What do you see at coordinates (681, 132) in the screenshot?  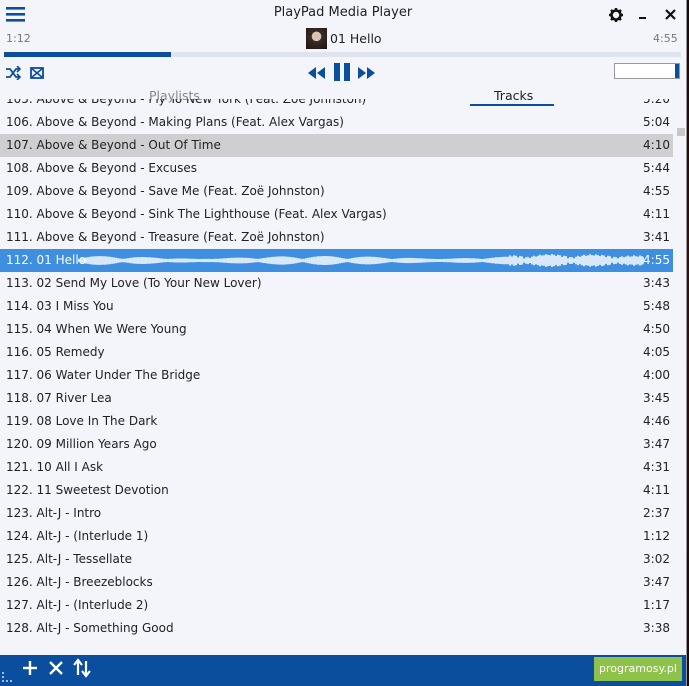 I see `scrollbar-thumb` at bounding box center [681, 132].